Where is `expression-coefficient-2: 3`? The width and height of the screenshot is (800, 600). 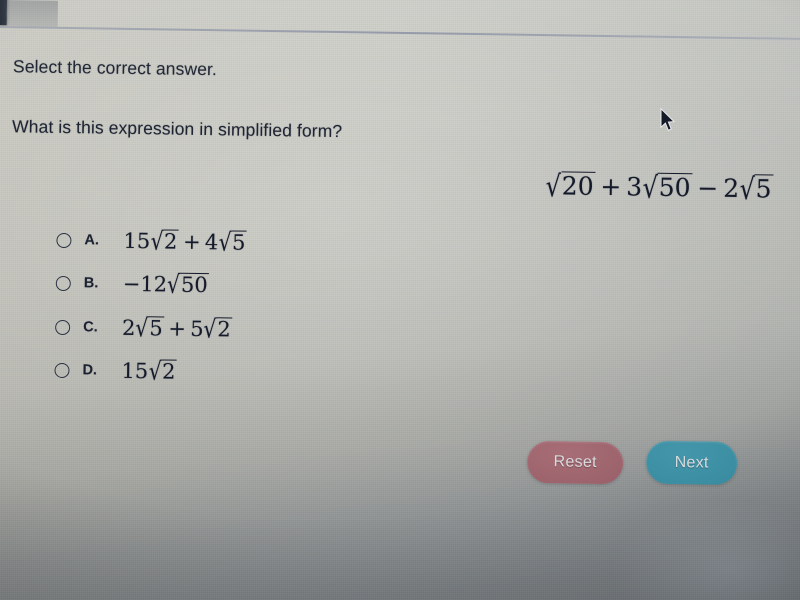 expression-coefficient-2: 3 is located at coordinates (634, 187).